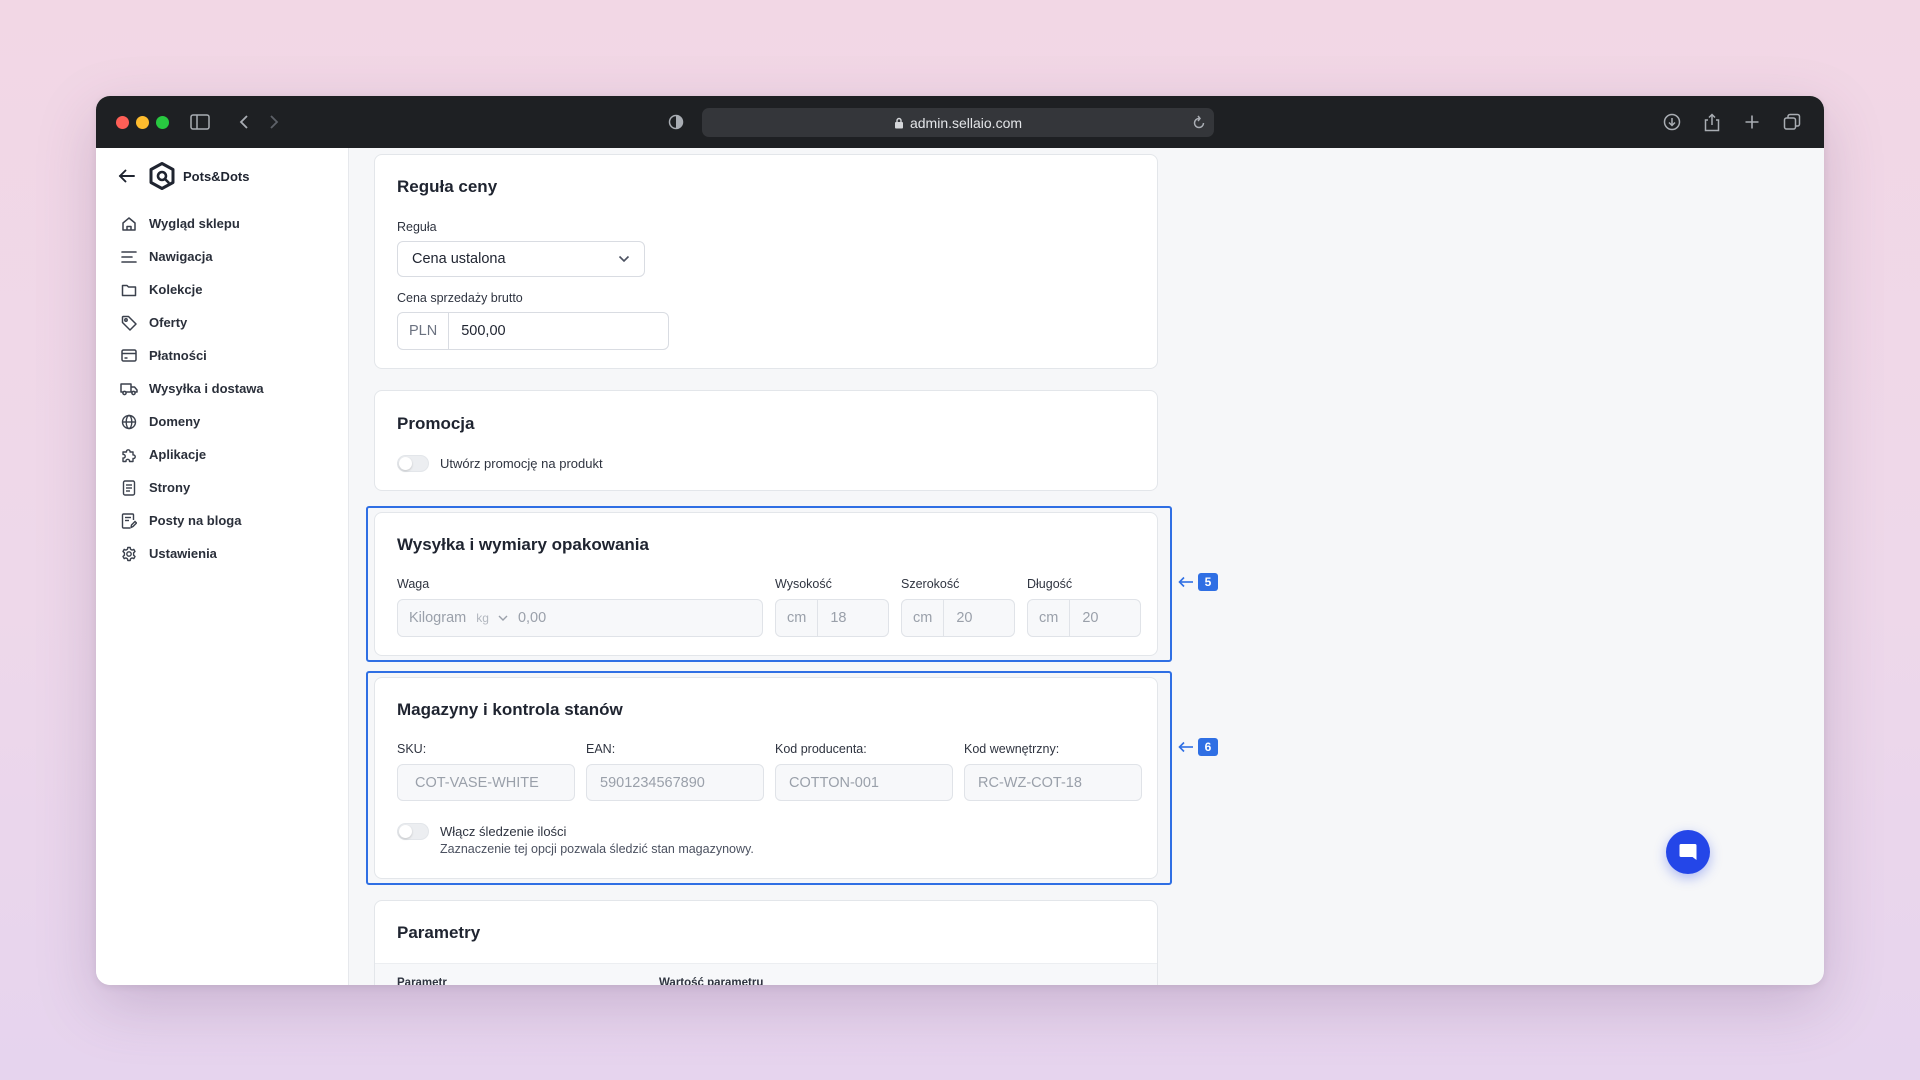  Describe the element at coordinates (1049, 618) in the screenshot. I see `length-unit: cm` at that location.